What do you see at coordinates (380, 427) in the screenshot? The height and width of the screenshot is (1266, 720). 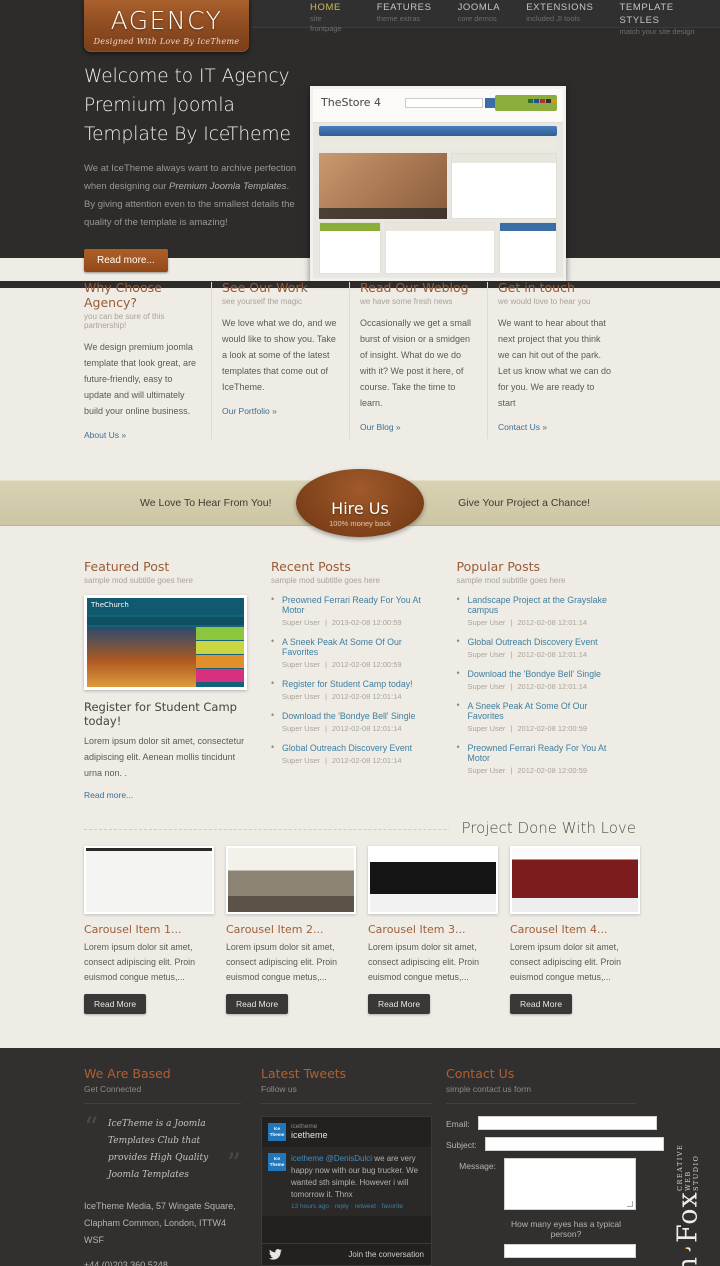 I see `feature-link-our-blog: Our Blog »` at bounding box center [380, 427].